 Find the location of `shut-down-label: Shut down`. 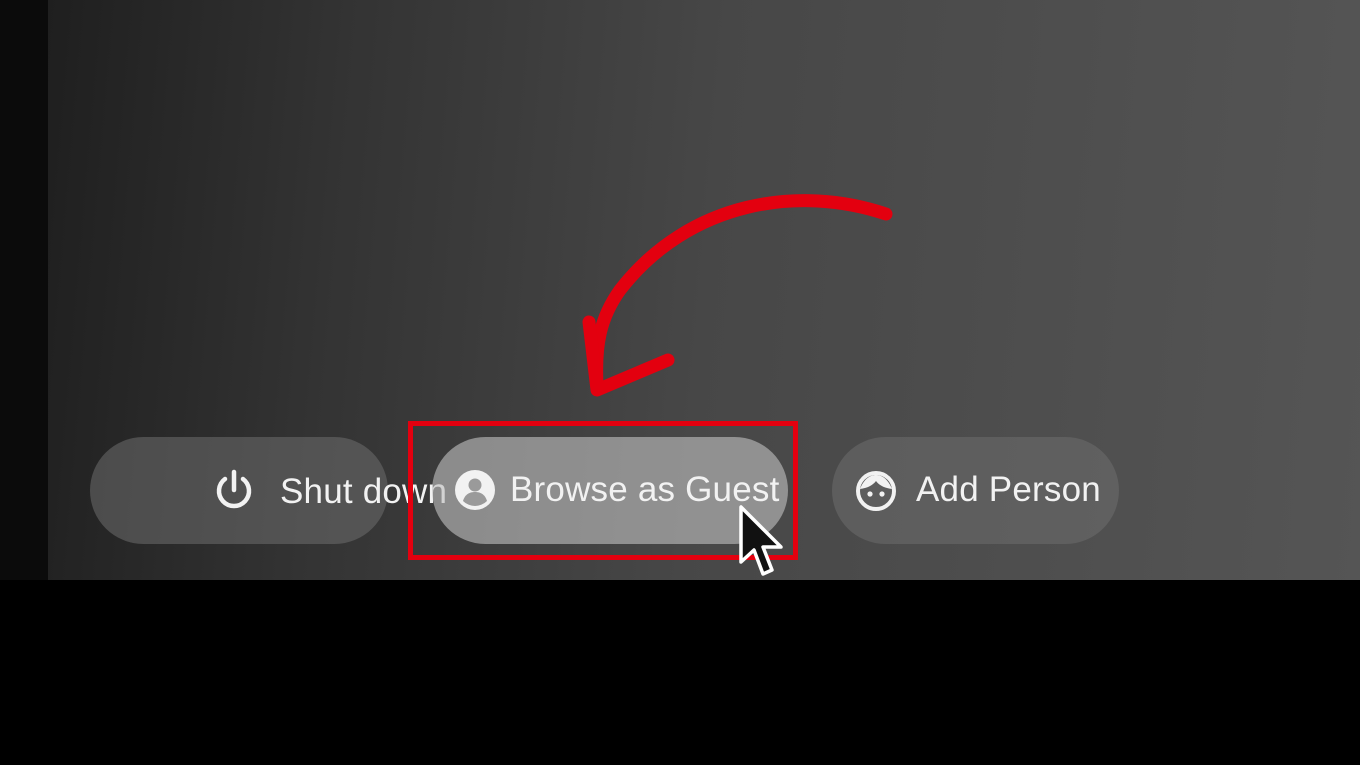

shut-down-label: Shut down is located at coordinates (364, 491).